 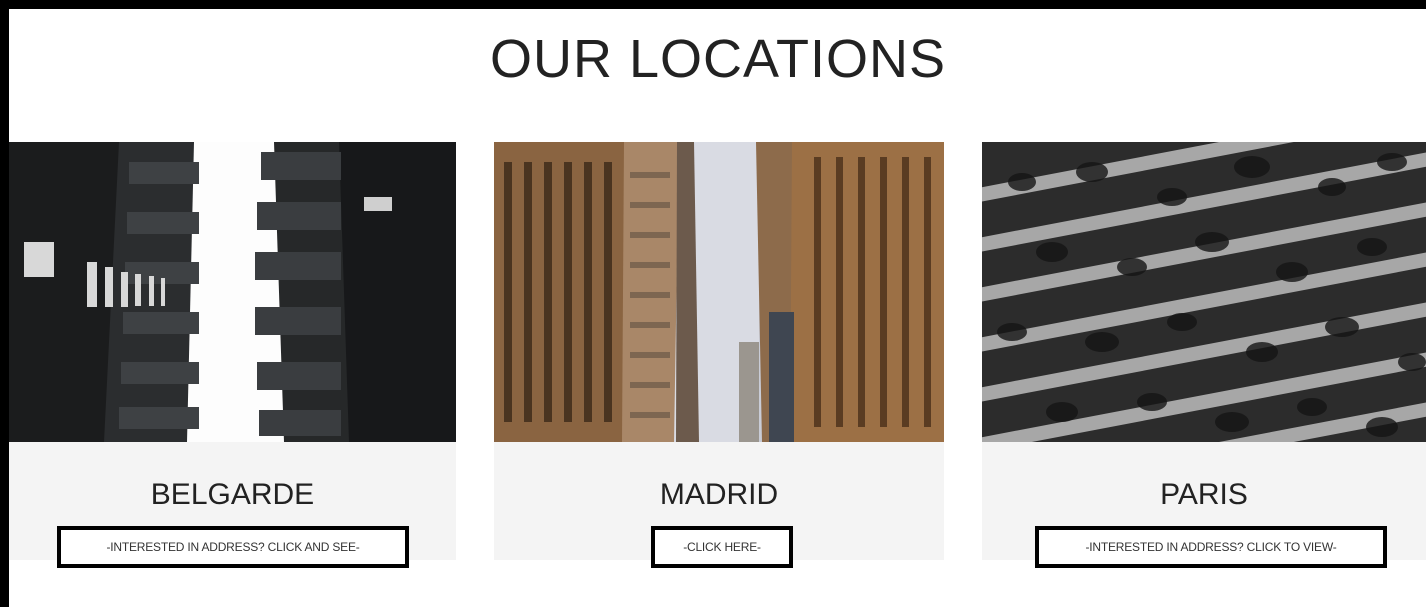 What do you see at coordinates (722, 547) in the screenshot?
I see `madrid-click-here-link: -CLICK HERE-` at bounding box center [722, 547].